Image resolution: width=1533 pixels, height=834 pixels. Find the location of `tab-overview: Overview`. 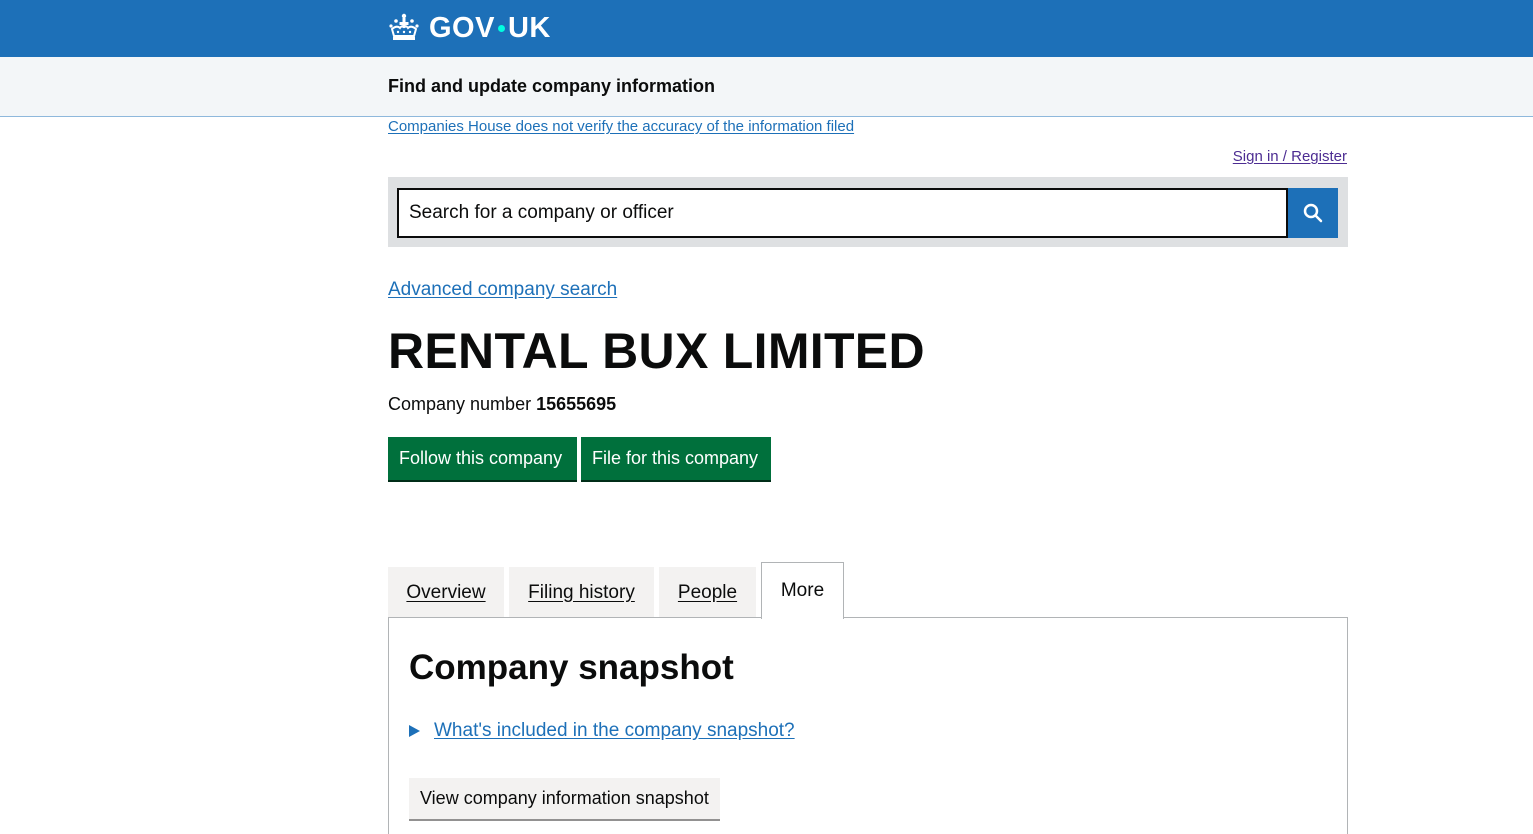

tab-overview: Overview is located at coordinates (446, 592).